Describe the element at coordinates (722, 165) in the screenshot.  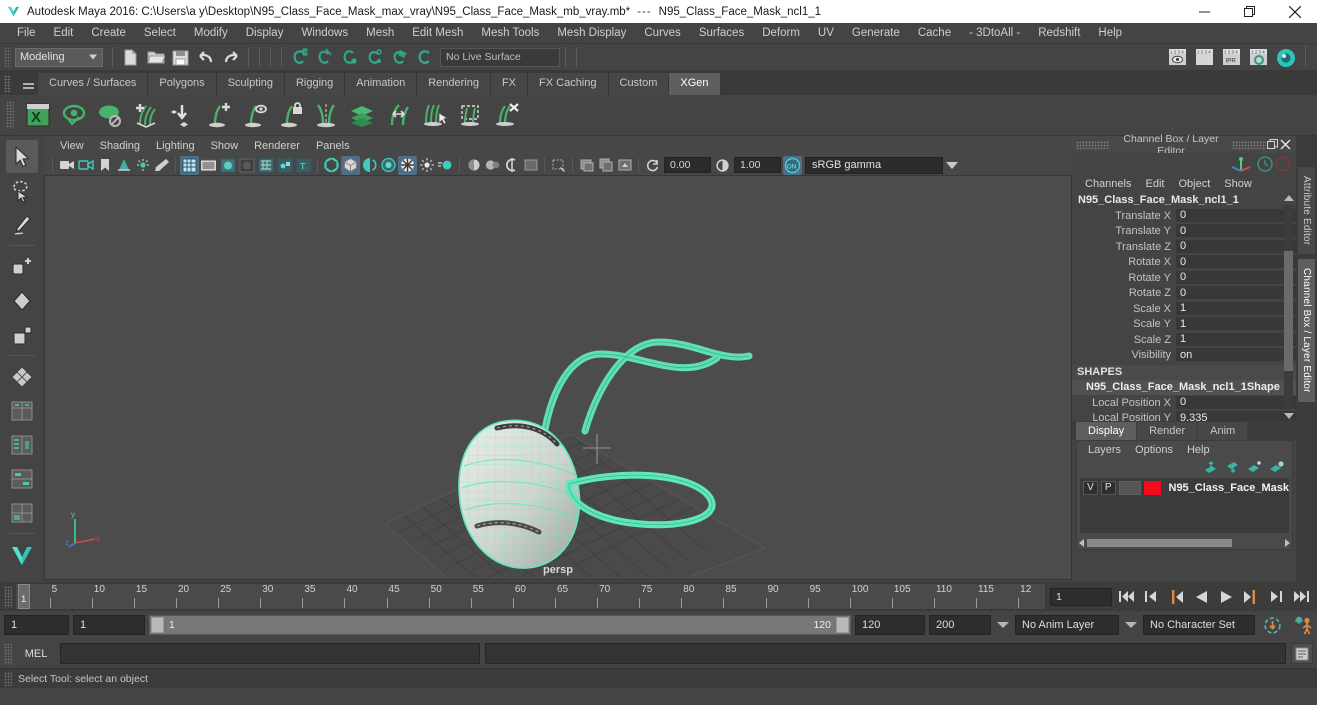
I see `gamma-reset-button` at that location.